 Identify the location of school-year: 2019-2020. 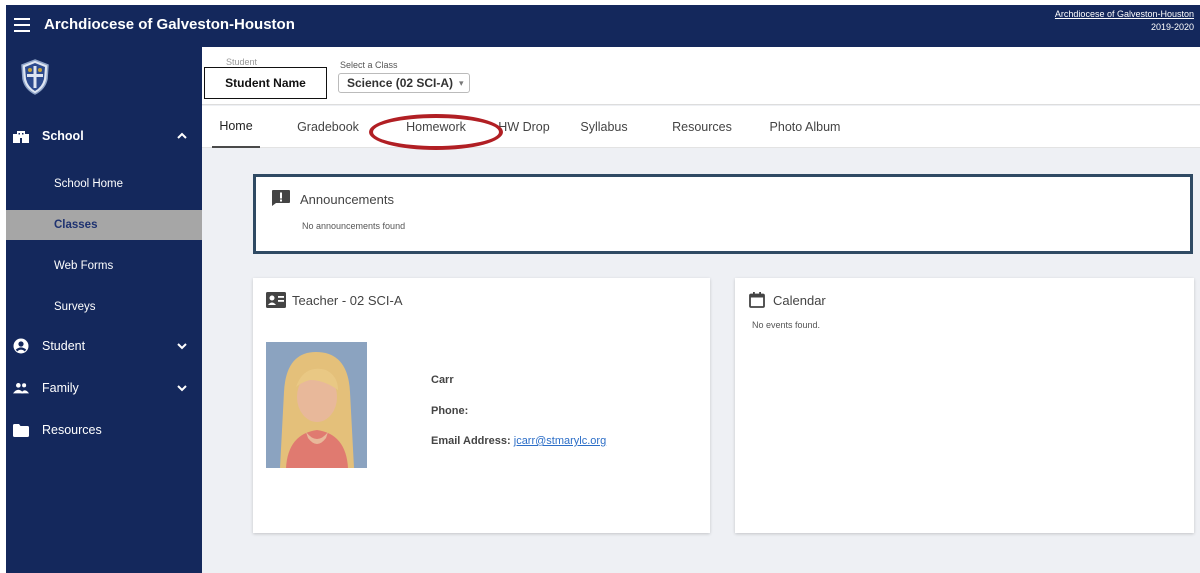
(1172, 27).